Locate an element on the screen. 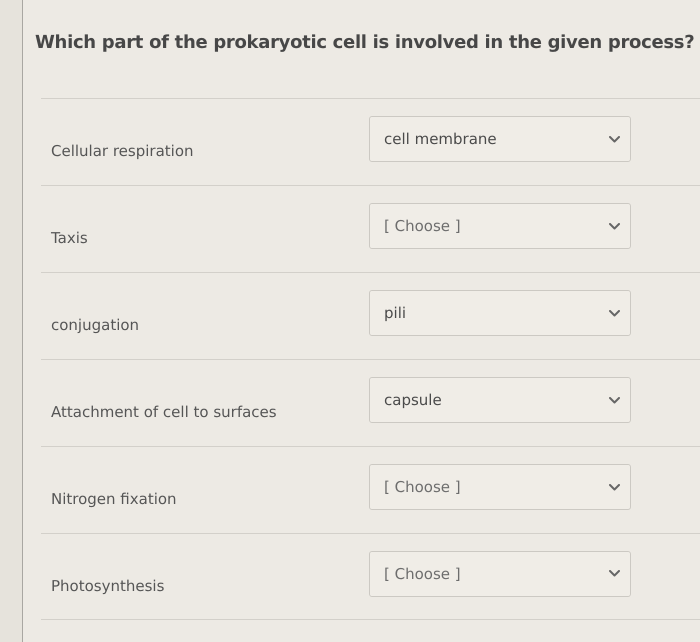 Image resolution: width=700 pixels, height=642 pixels. process-label: Photosynthesis is located at coordinates (108, 585).